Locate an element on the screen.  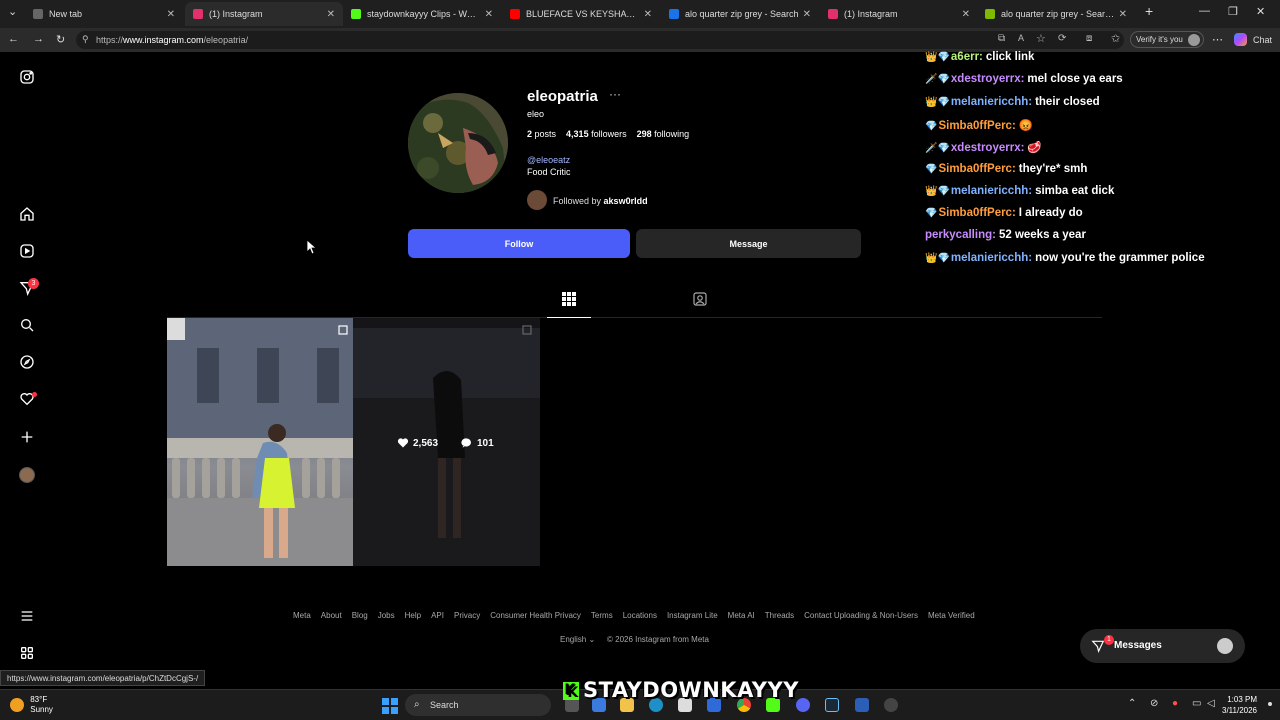
messages-avatar is located at coordinates (1225, 646).